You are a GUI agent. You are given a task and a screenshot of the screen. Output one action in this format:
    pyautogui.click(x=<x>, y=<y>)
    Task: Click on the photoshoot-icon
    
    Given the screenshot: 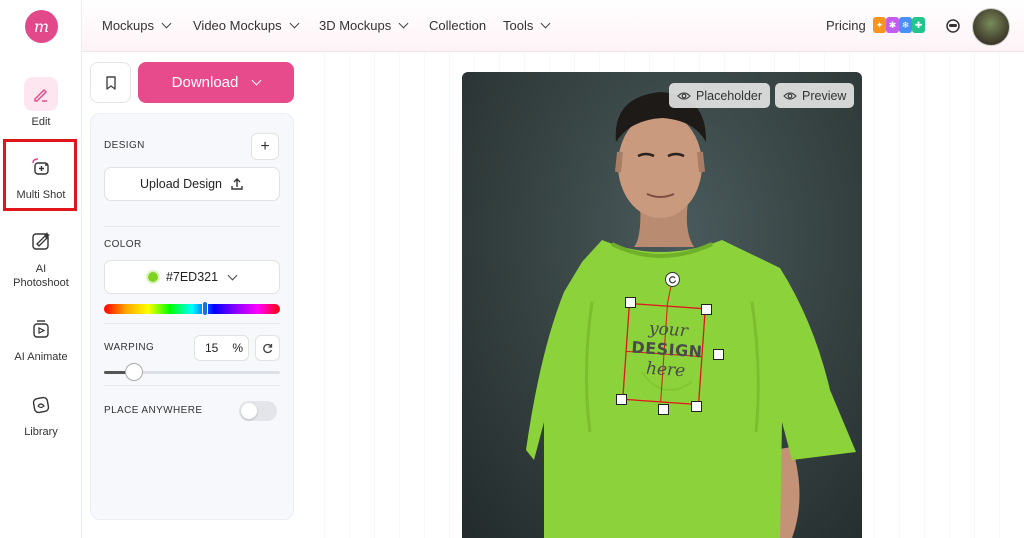 What is the action you would take?
    pyautogui.click(x=41, y=241)
    